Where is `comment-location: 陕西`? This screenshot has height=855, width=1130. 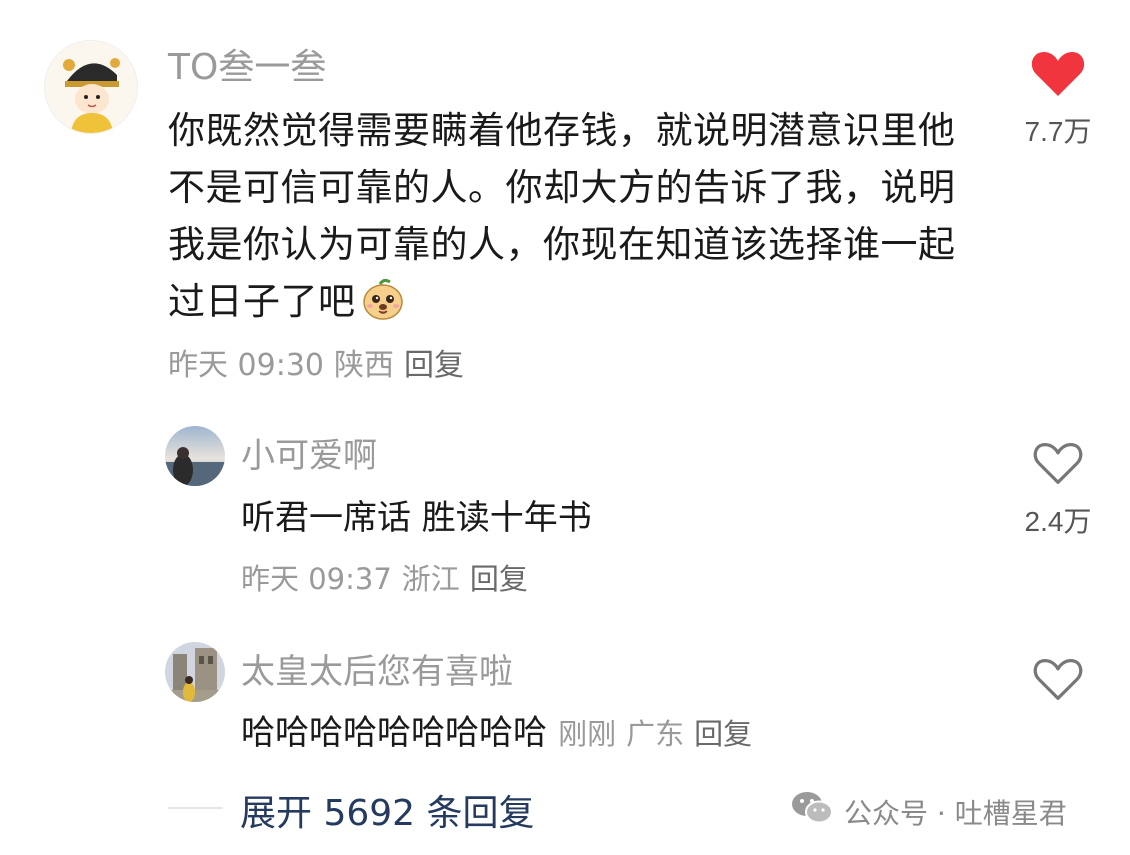
comment-location: 陕西 is located at coordinates (364, 365).